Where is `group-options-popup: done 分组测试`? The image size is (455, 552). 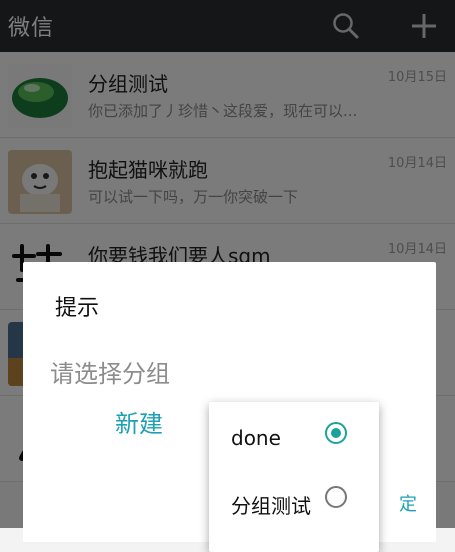 group-options-popup: done 分组测试 is located at coordinates (294, 477).